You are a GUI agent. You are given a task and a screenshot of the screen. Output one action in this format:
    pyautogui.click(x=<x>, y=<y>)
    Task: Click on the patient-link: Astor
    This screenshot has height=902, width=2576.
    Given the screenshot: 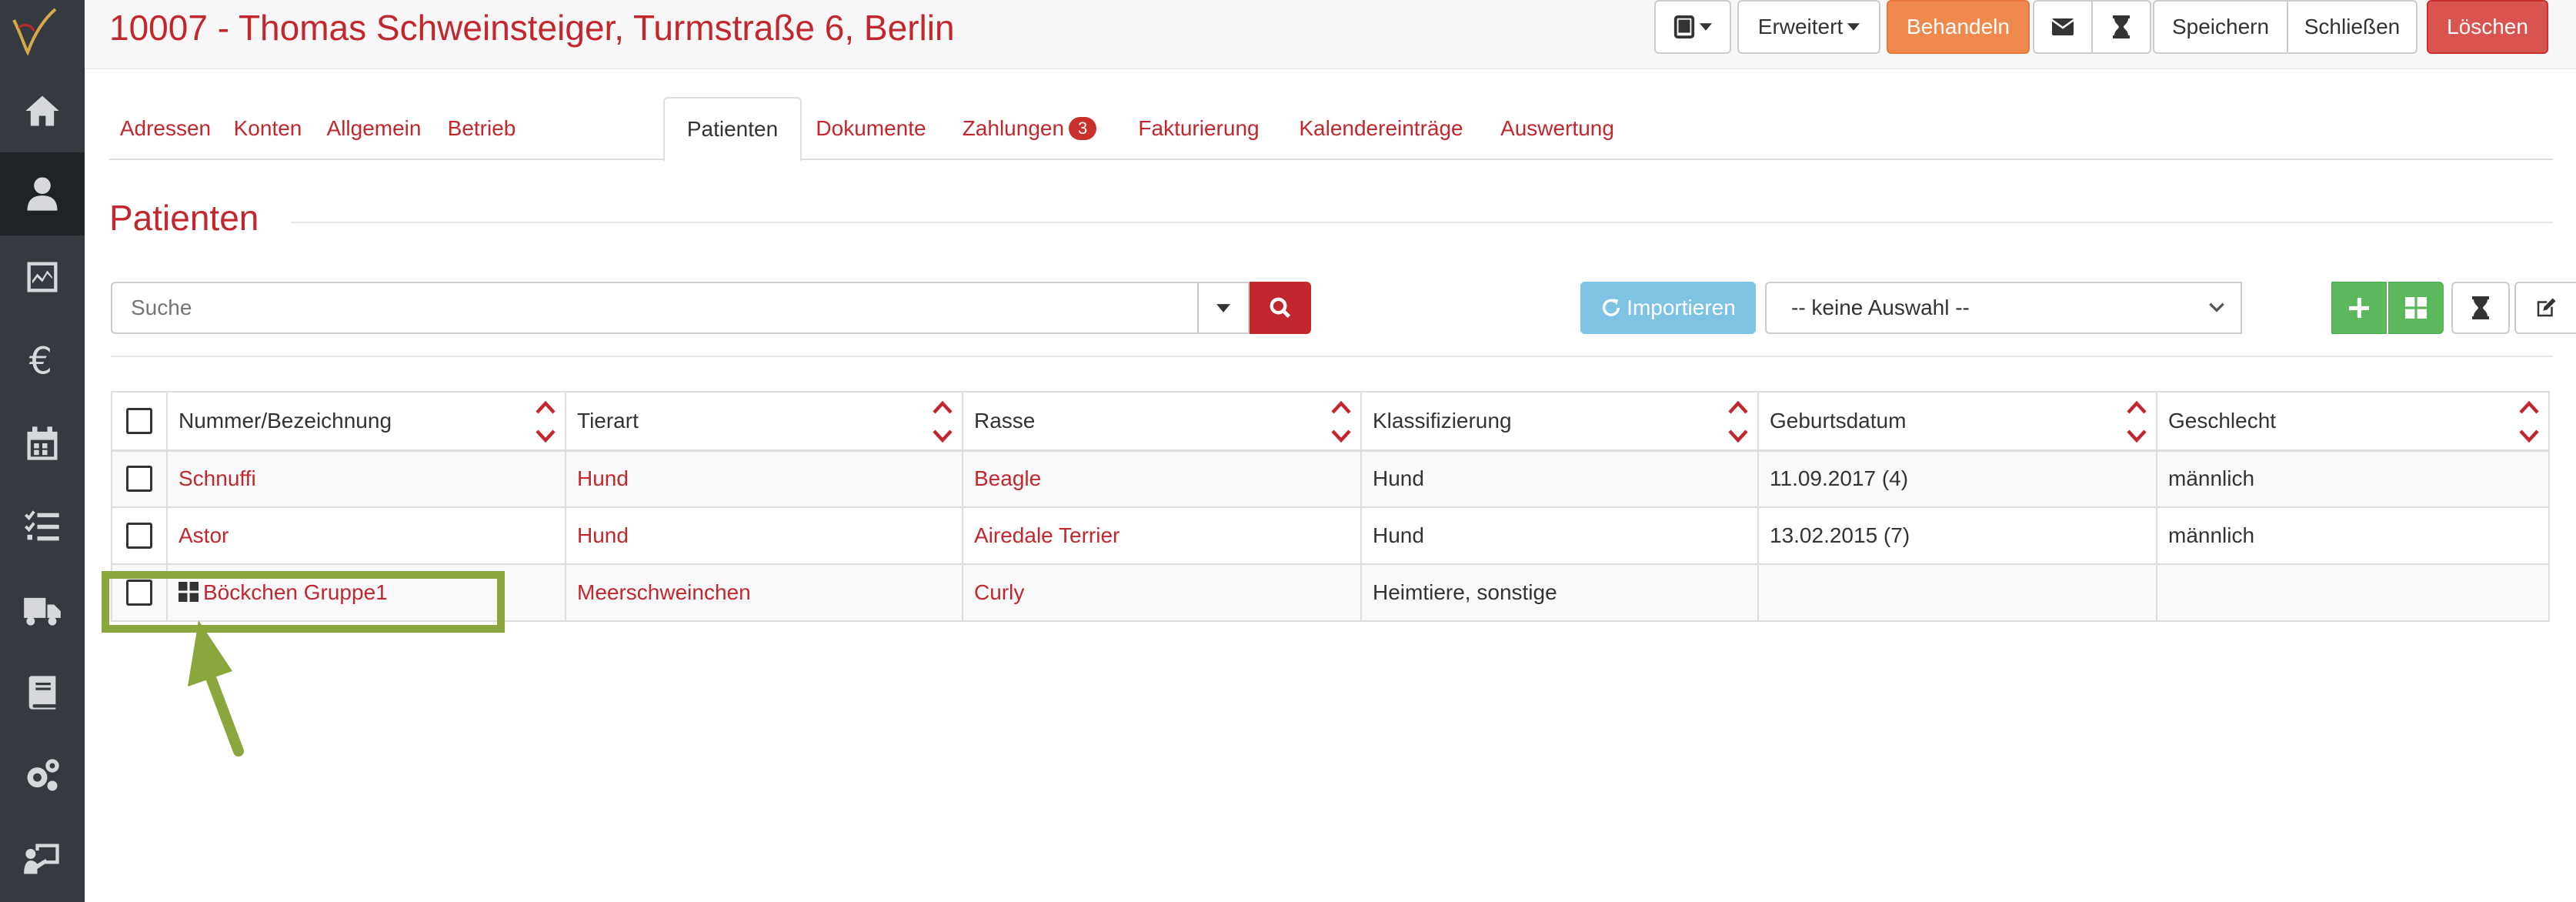 What is the action you would take?
    pyautogui.click(x=204, y=535)
    